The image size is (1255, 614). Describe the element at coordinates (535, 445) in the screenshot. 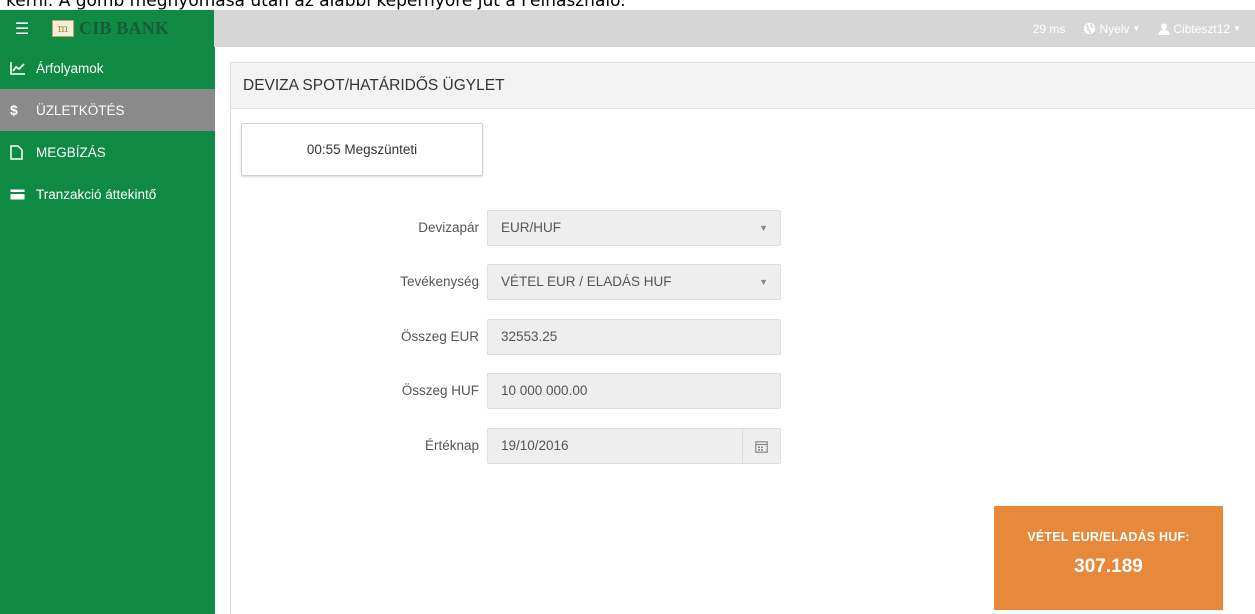

I see `value-date-value: 19/10/2016` at that location.